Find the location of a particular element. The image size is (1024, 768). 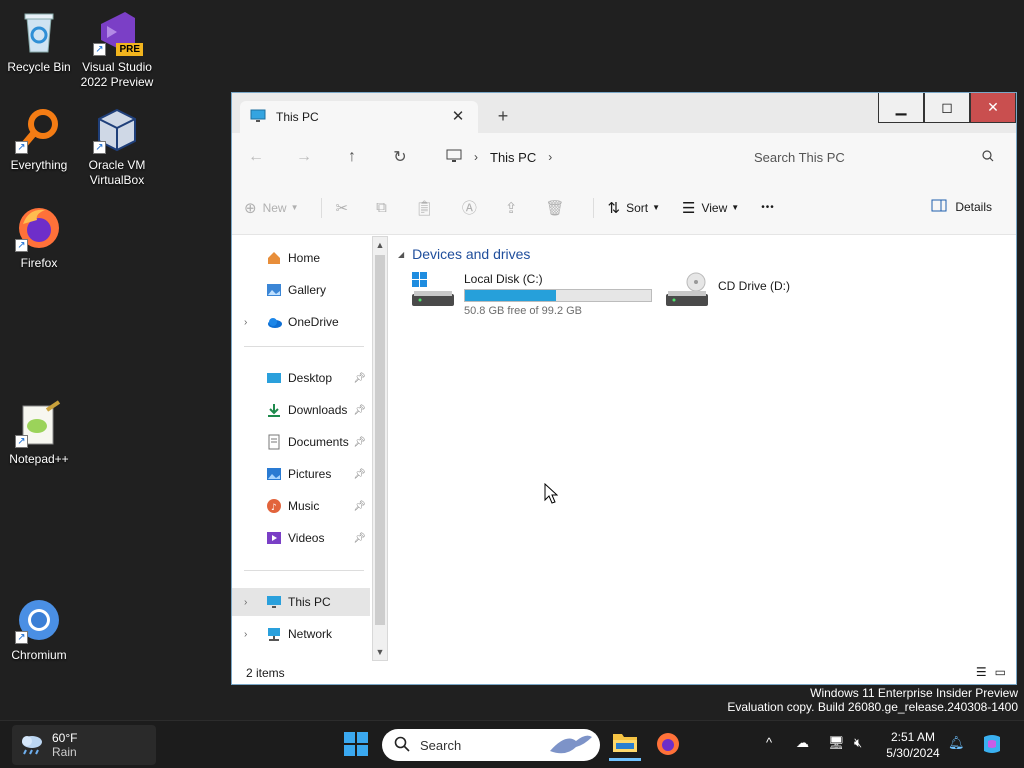

more-options-button: ••• is located at coordinates (768, 207).